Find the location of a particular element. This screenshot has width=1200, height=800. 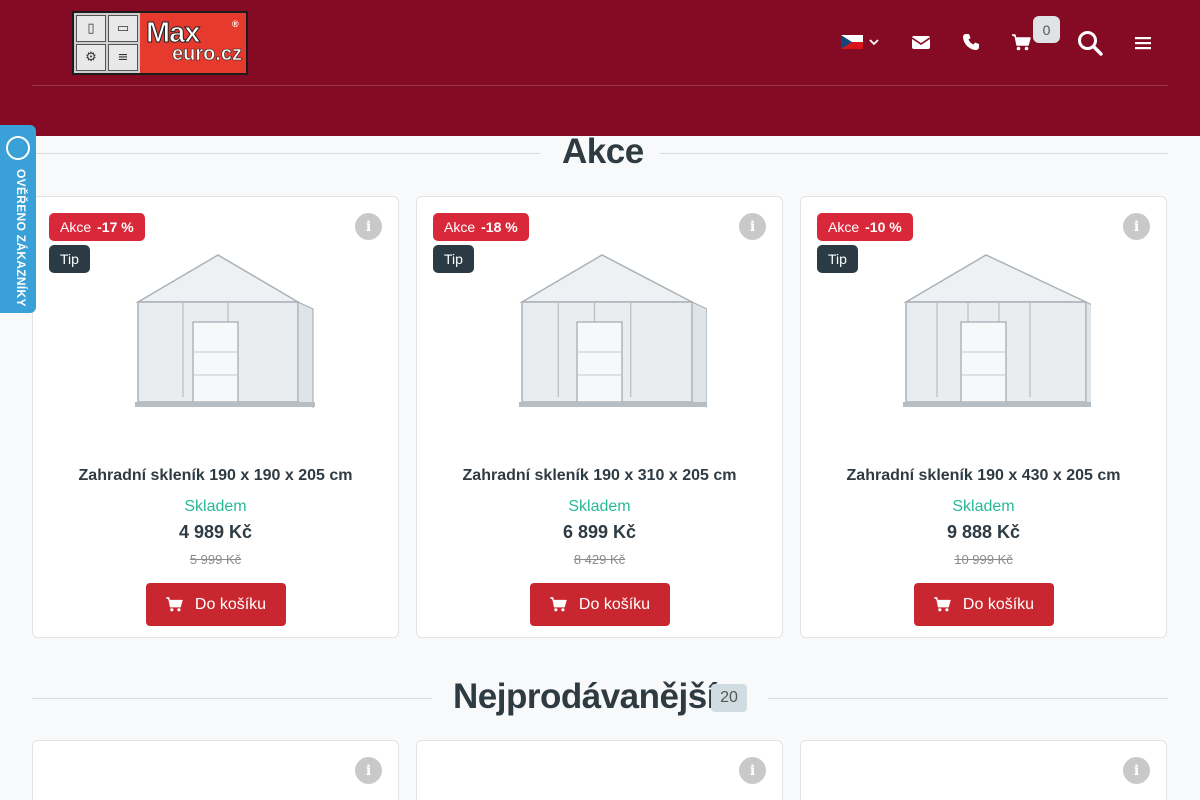

verified-by-customers-badge: OVĚŘENO ZÁKAZNÍKY is located at coordinates (18, 219).